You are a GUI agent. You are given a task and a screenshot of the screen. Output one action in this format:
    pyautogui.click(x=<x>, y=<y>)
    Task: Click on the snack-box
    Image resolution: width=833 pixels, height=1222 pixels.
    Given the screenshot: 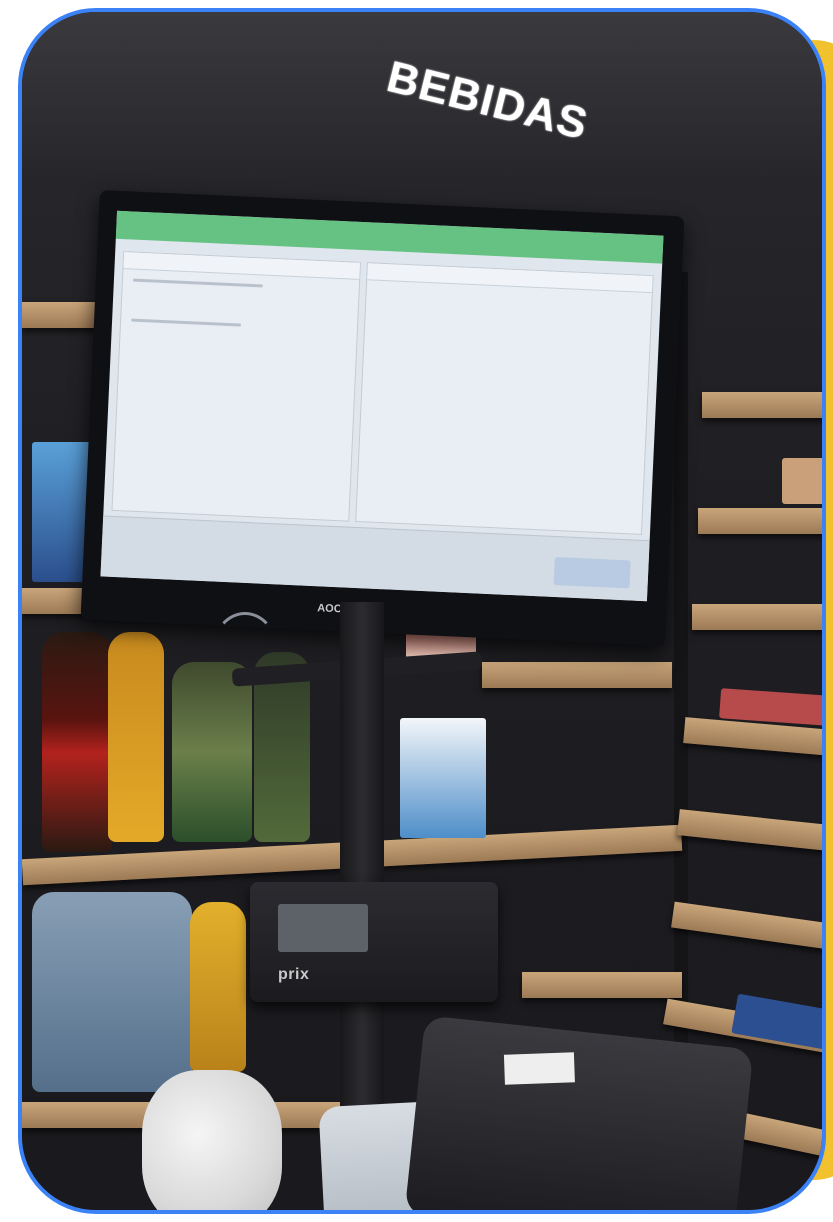 What is the action you would take?
    pyautogui.click(x=802, y=481)
    